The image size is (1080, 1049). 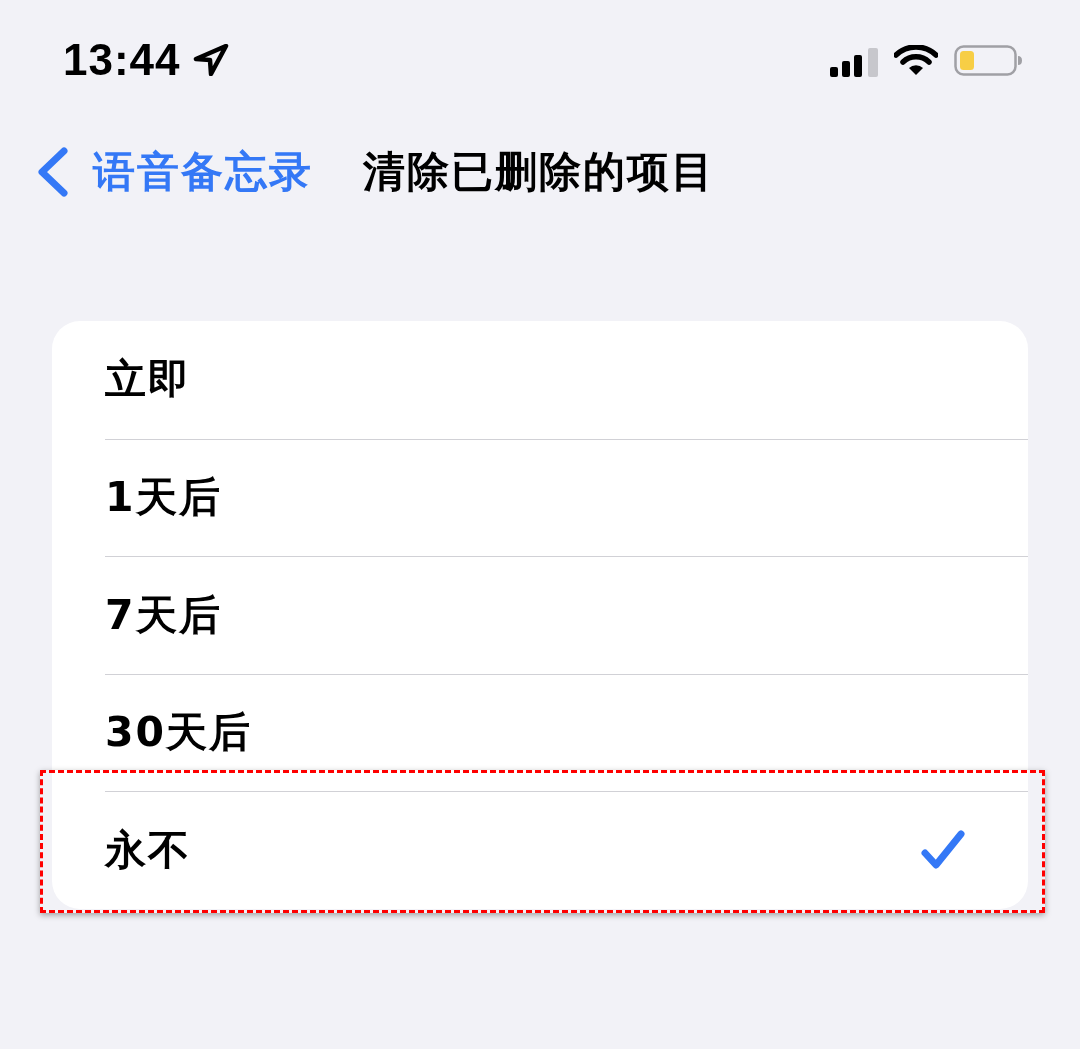 I want to click on option-row: 7天后, so click(x=566, y=615).